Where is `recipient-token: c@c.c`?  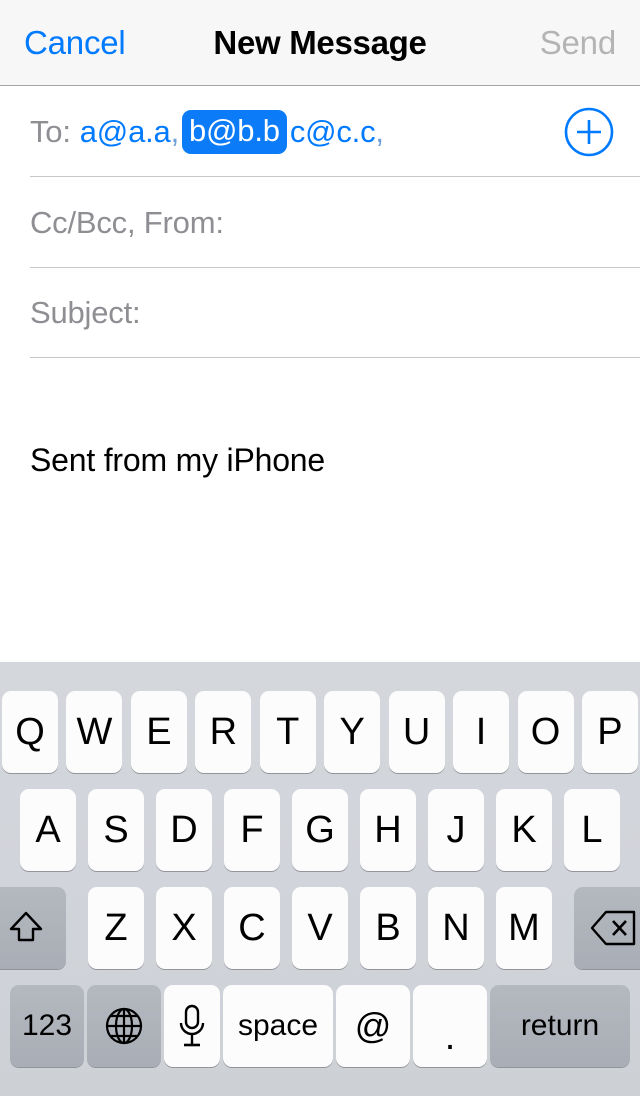 recipient-token: c@c.c is located at coordinates (333, 132).